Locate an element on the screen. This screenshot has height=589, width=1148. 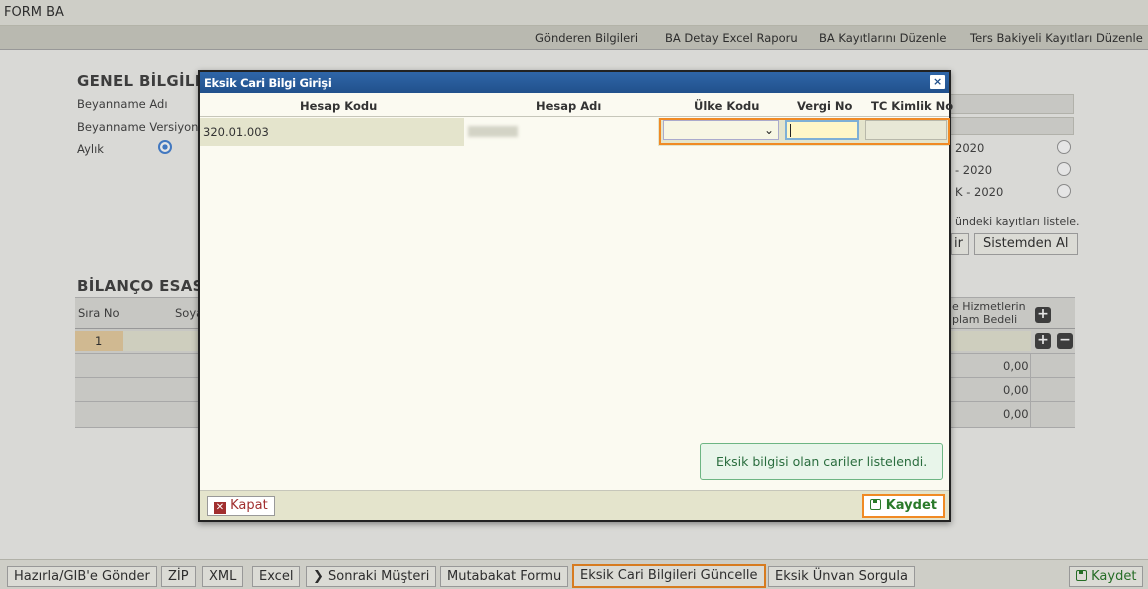
modal-kaydet-button: Kaydet is located at coordinates (903, 506).